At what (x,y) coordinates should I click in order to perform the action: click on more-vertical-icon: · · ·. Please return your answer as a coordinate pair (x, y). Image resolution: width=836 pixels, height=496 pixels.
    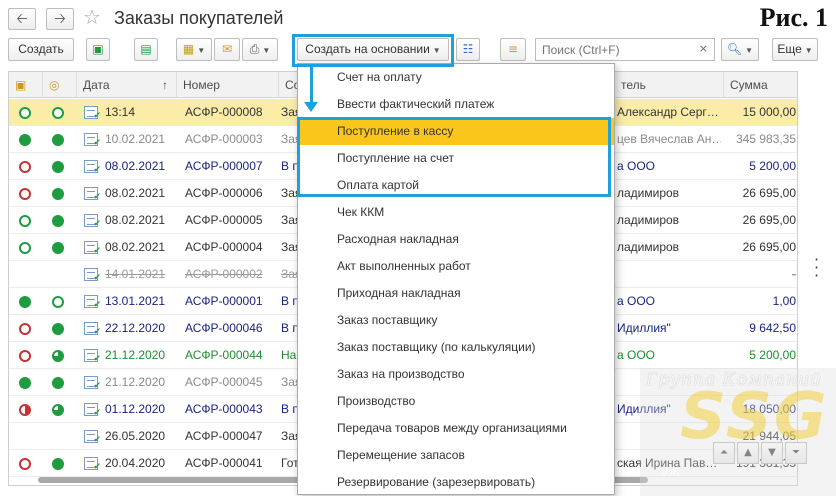
    Looking at the image, I should click on (816, 268).